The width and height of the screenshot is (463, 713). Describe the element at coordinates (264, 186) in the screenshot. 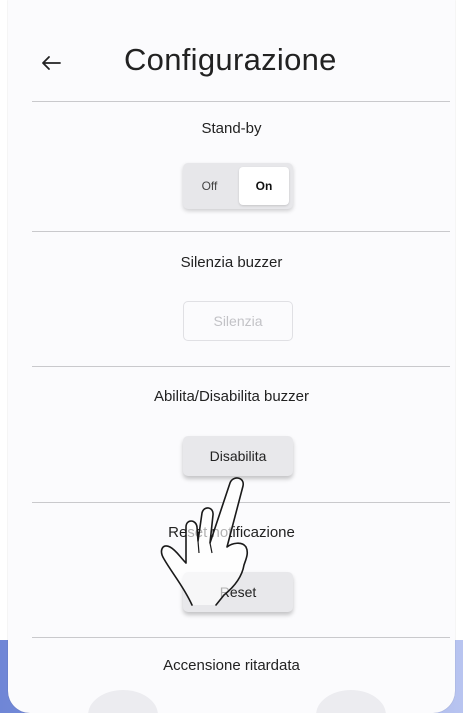

I see `standby-on-option: On` at that location.